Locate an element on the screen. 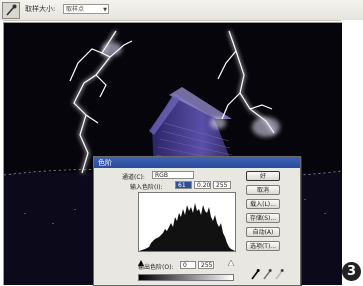 The image size is (363, 286). input-black-field: 61 is located at coordinates (183, 185).